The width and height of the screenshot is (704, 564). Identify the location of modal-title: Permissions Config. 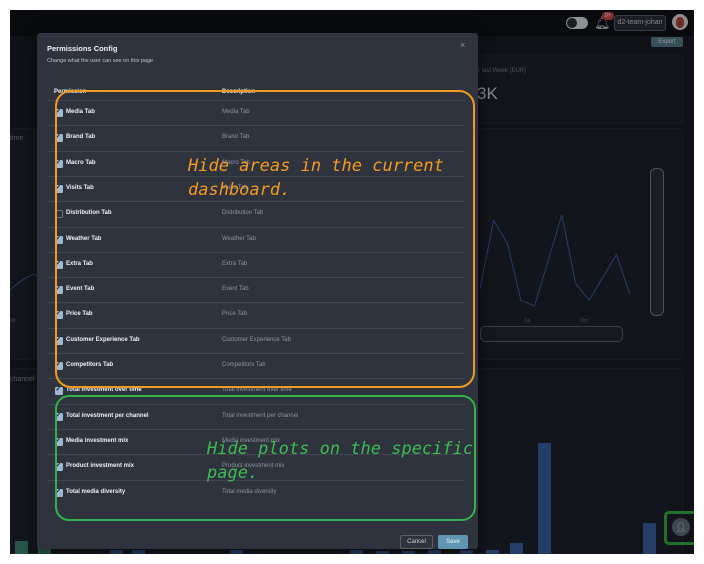
(82, 48).